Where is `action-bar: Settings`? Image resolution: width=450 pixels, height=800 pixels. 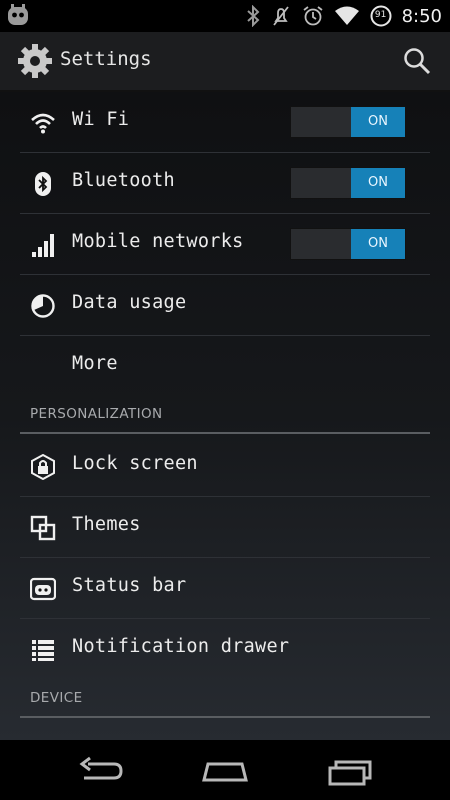 action-bar: Settings is located at coordinates (225, 62).